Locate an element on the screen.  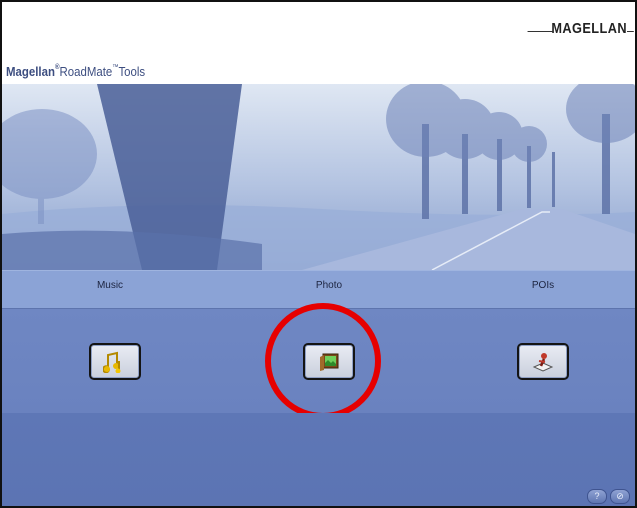
tool-label-band: Music Photo POIs is located at coordinates (318, 289).